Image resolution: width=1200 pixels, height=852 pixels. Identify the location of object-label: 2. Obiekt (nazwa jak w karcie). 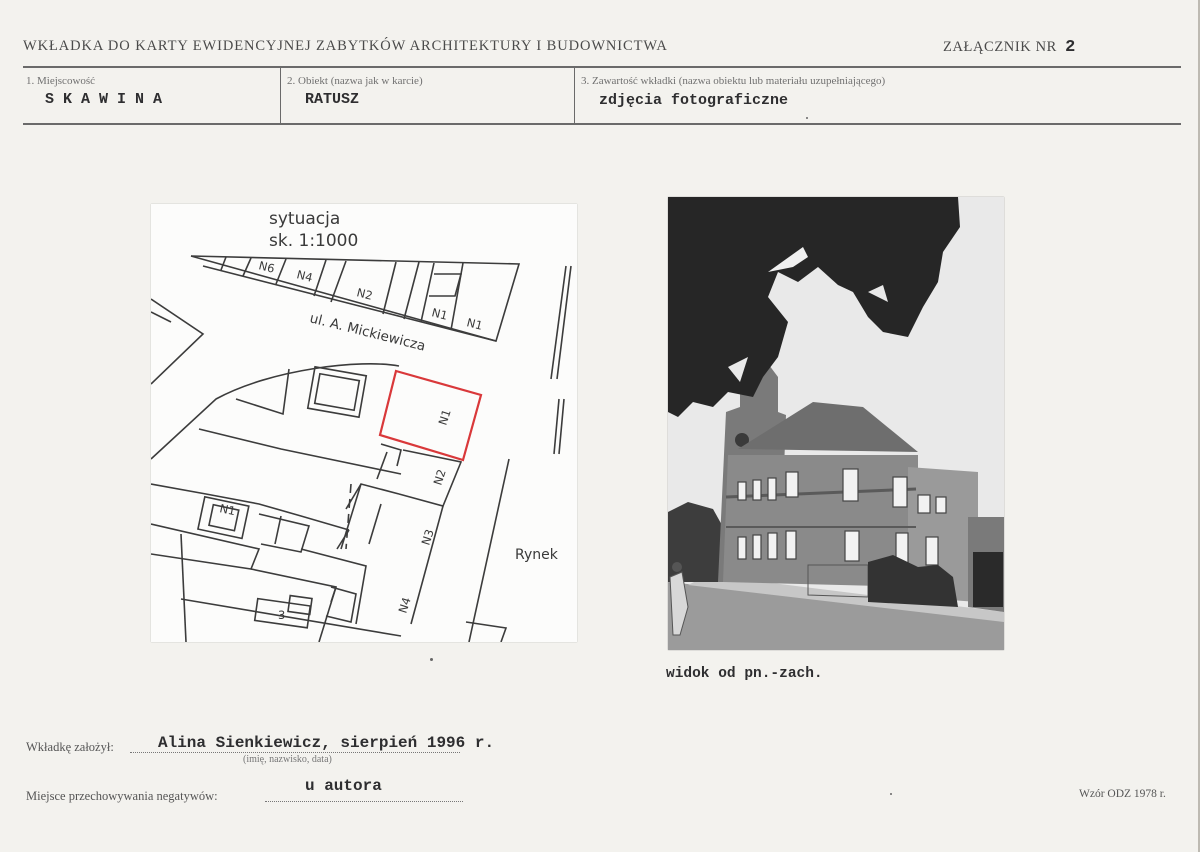
(355, 81).